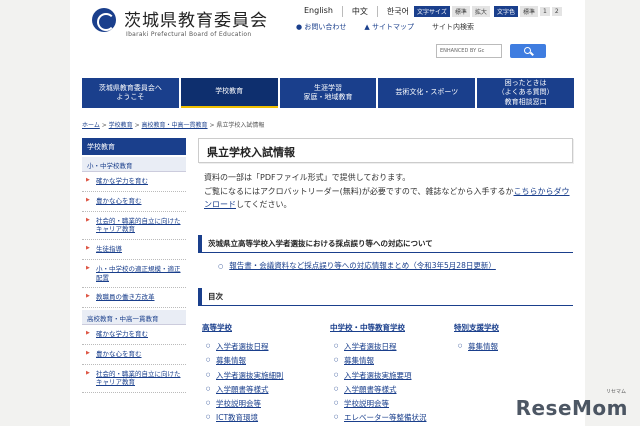  I want to click on font-size-control: 文字サイズ 標準 拡大, so click(452, 11).